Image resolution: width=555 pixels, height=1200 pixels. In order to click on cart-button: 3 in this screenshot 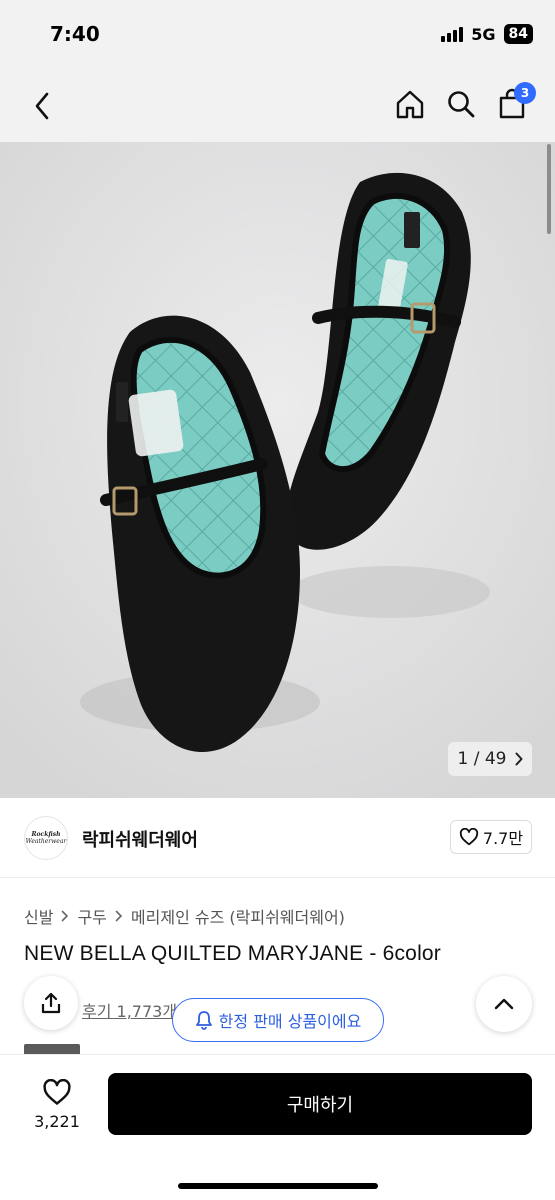, I will do `click(515, 102)`.